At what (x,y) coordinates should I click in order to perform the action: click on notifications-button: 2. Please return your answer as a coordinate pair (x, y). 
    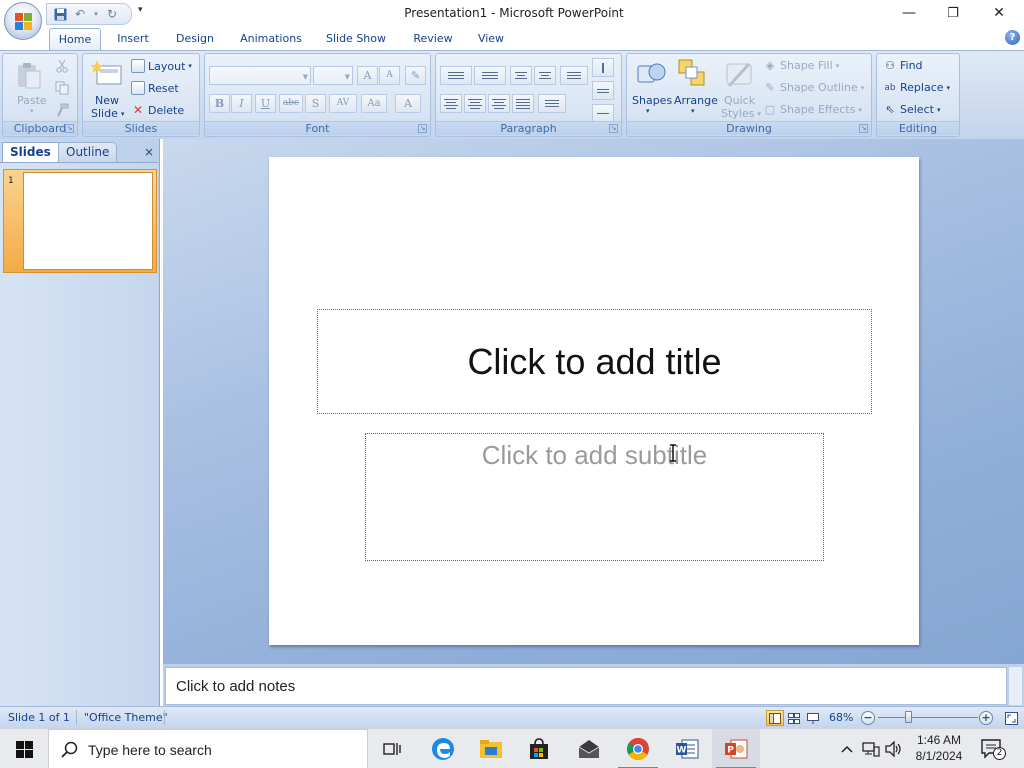
    Looking at the image, I should click on (993, 749).